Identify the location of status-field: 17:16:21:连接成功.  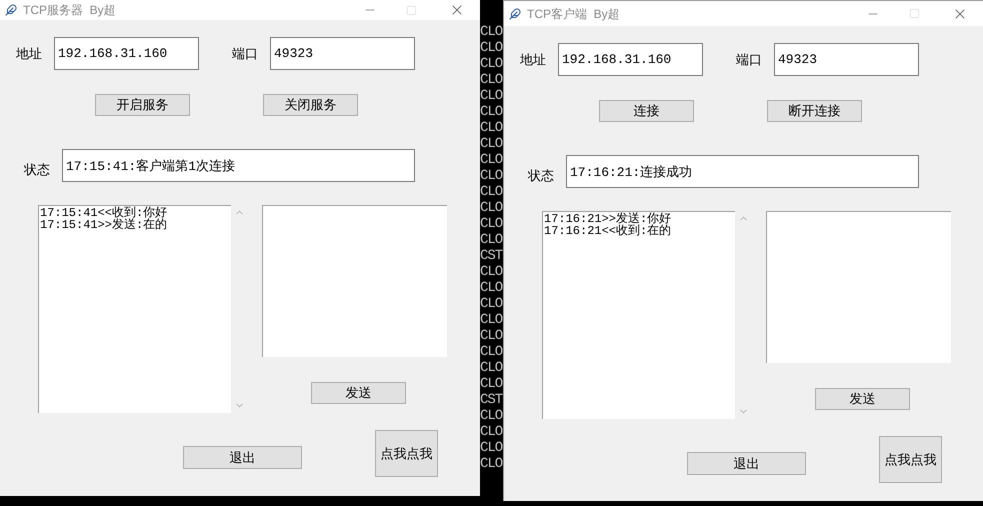
(742, 171).